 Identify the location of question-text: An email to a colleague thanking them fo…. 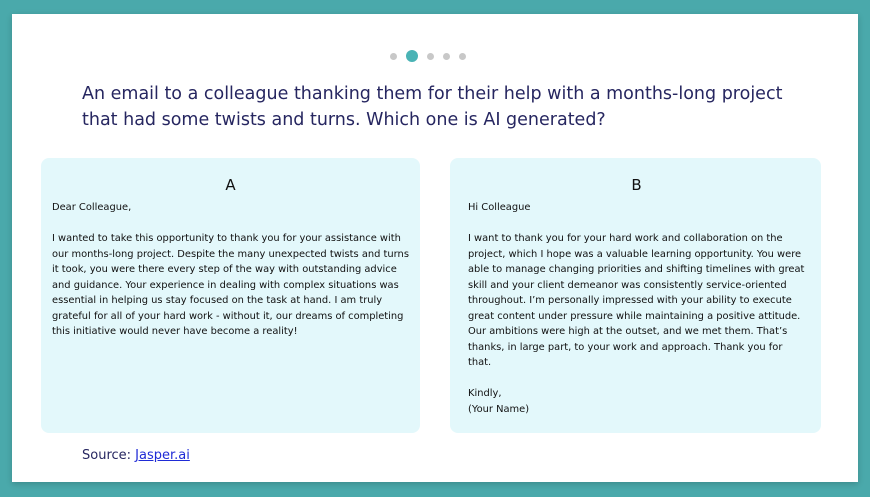
(432, 107).